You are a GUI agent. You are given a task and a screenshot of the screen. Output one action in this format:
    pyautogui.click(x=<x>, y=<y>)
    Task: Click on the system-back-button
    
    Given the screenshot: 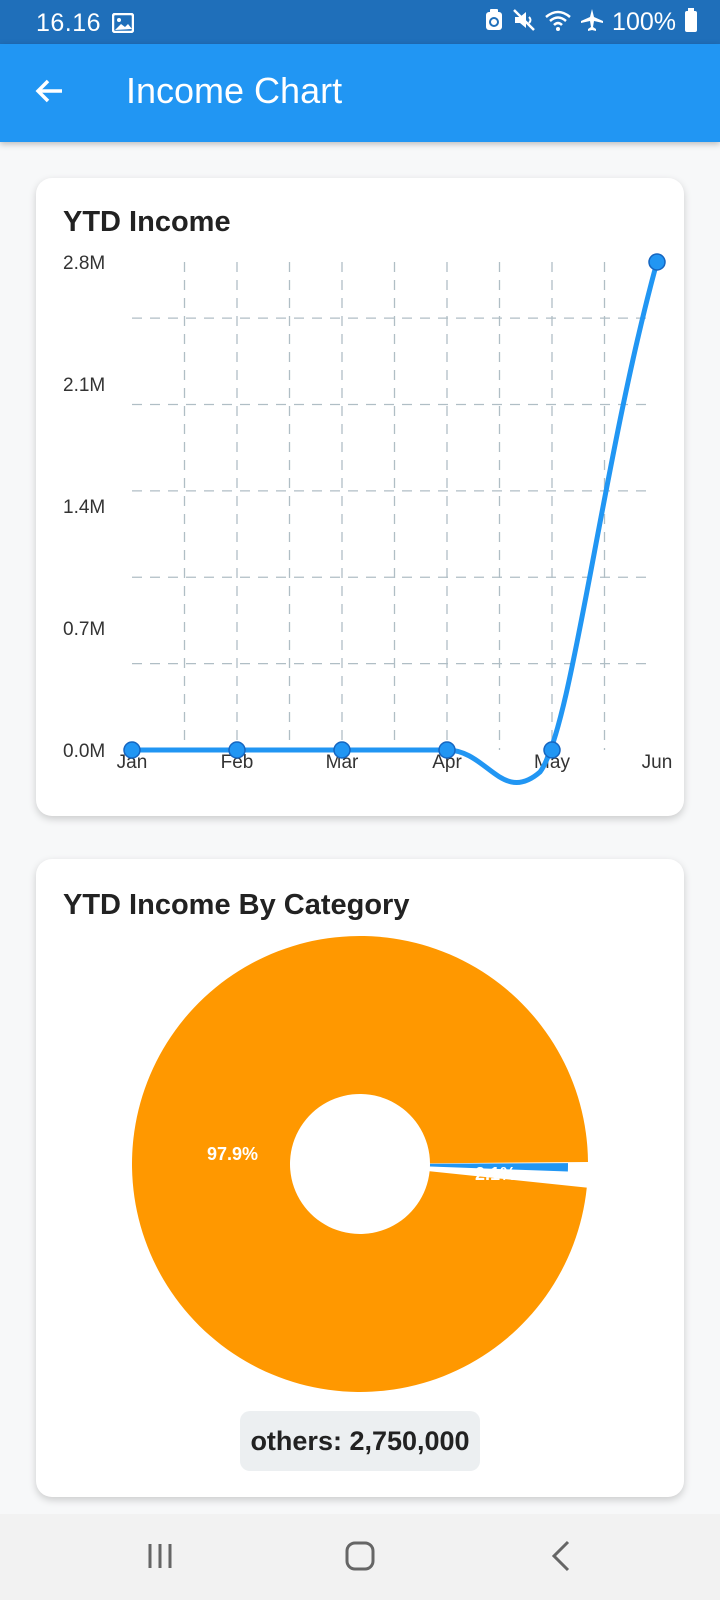 What is the action you would take?
    pyautogui.click(x=562, y=1558)
    